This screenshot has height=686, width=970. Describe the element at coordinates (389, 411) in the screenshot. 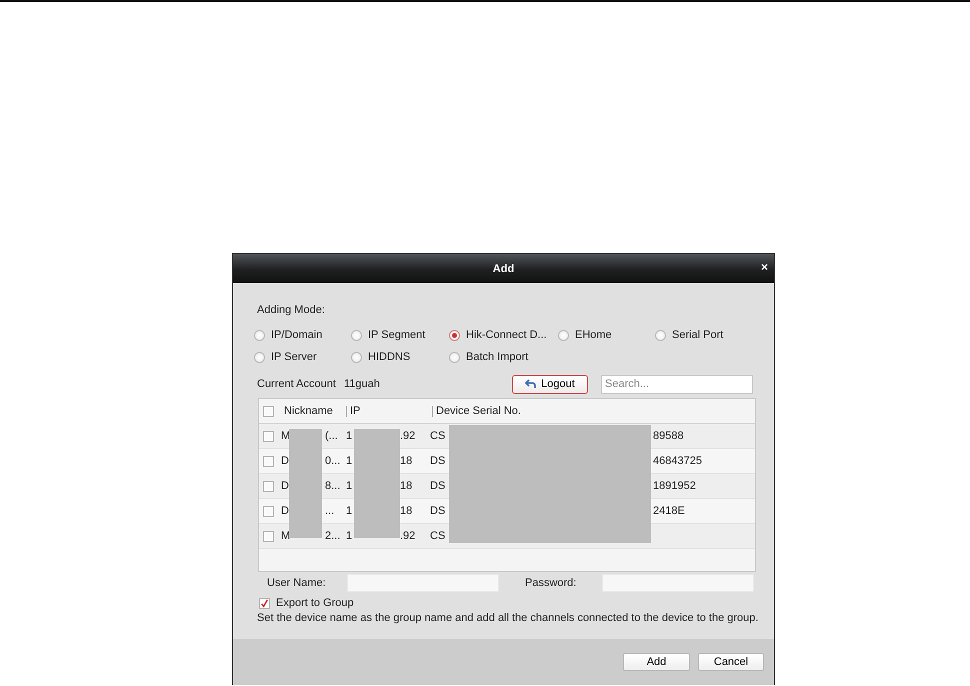

I see `column-header: IP` at that location.